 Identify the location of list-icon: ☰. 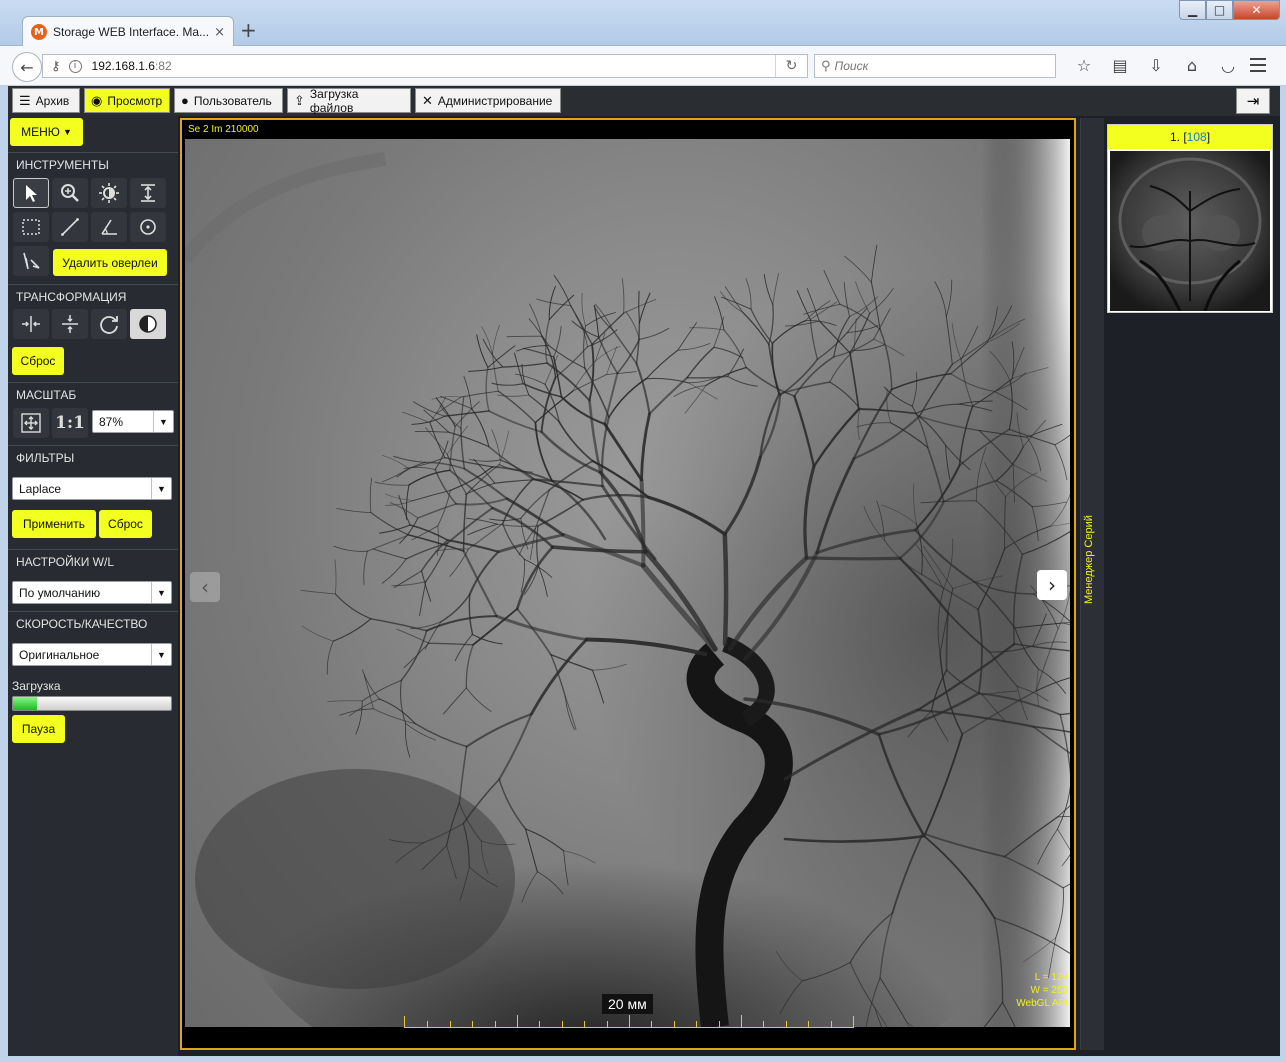
(25, 100).